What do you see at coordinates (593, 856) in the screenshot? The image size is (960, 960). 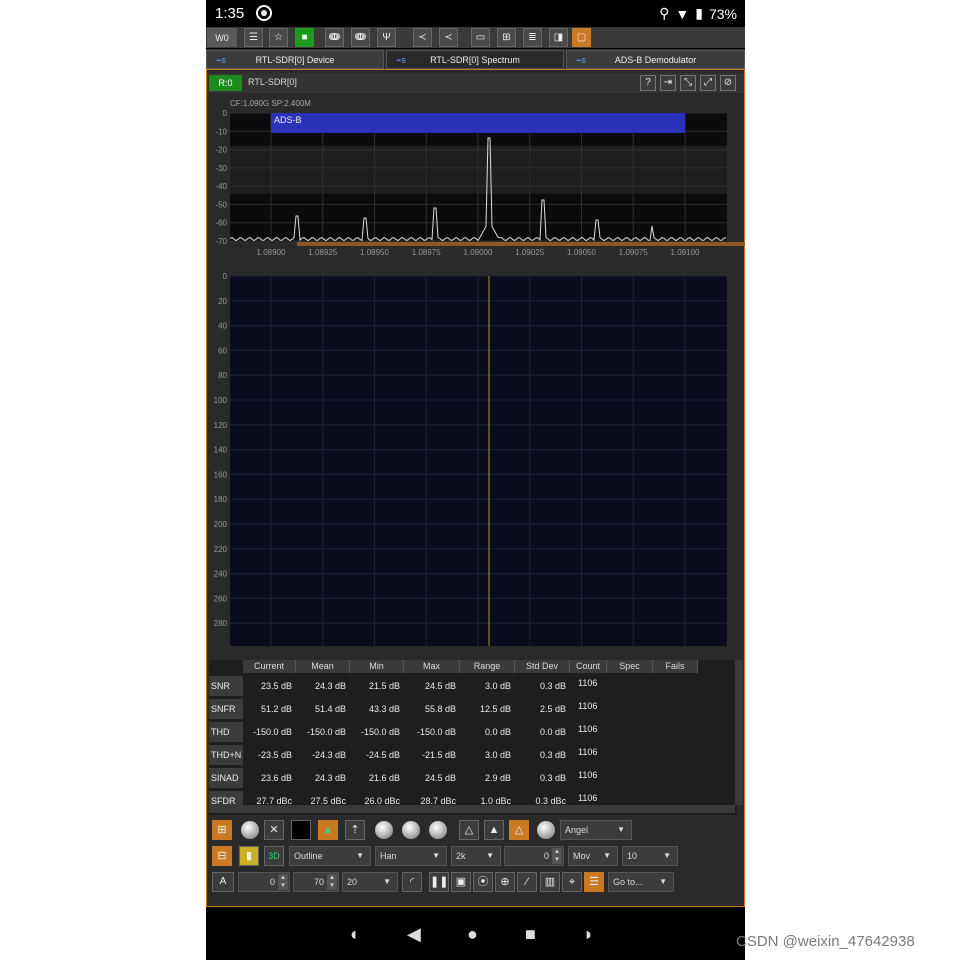 I see `average-mode-select: Mov ▼` at bounding box center [593, 856].